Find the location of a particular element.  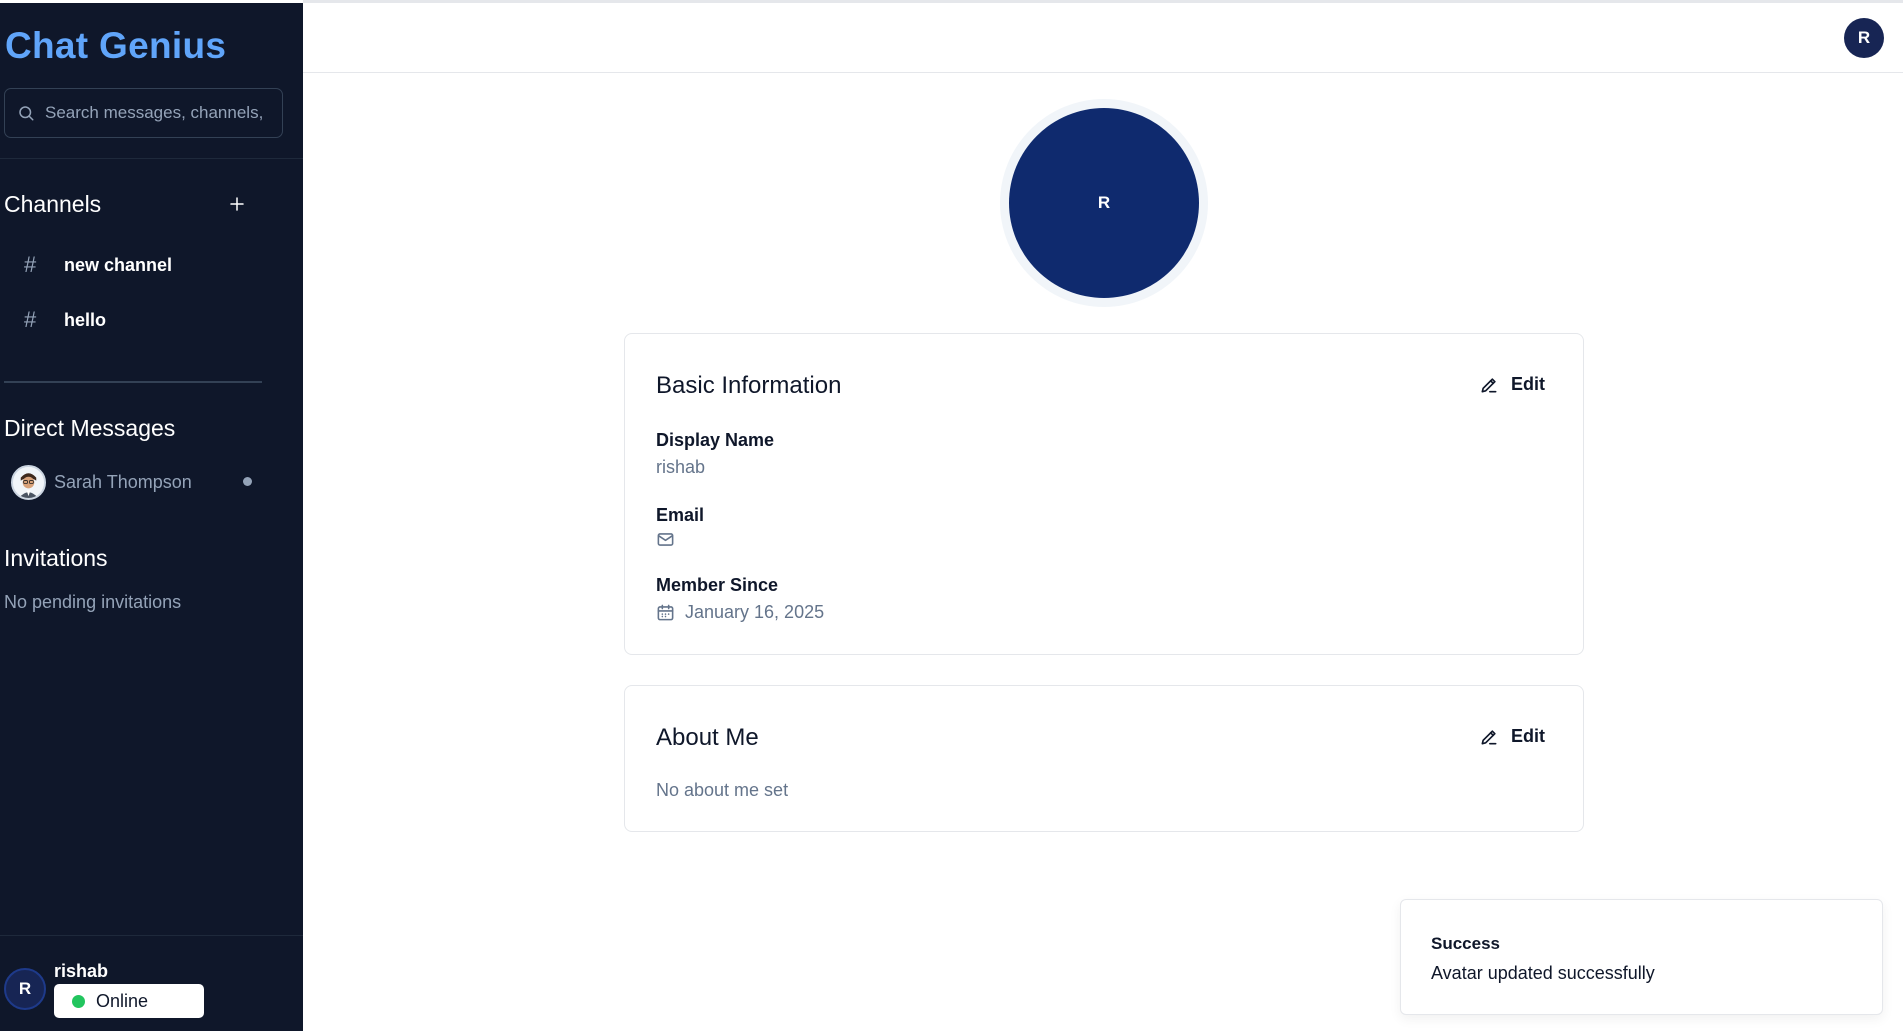

invitations-empty-text: No pending invitations is located at coordinates (93, 602).